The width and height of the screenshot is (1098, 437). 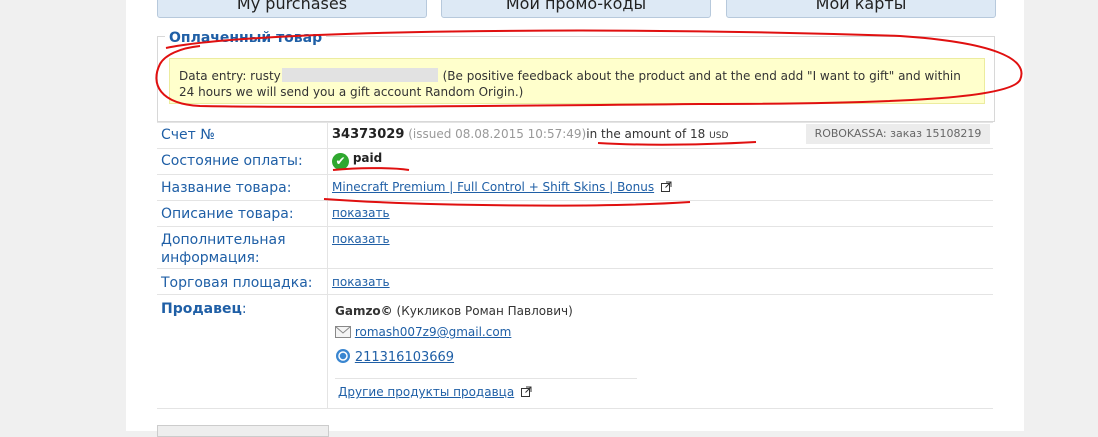 What do you see at coordinates (237, 283) in the screenshot?
I see `marketplace-label: Торговая площадка:` at bounding box center [237, 283].